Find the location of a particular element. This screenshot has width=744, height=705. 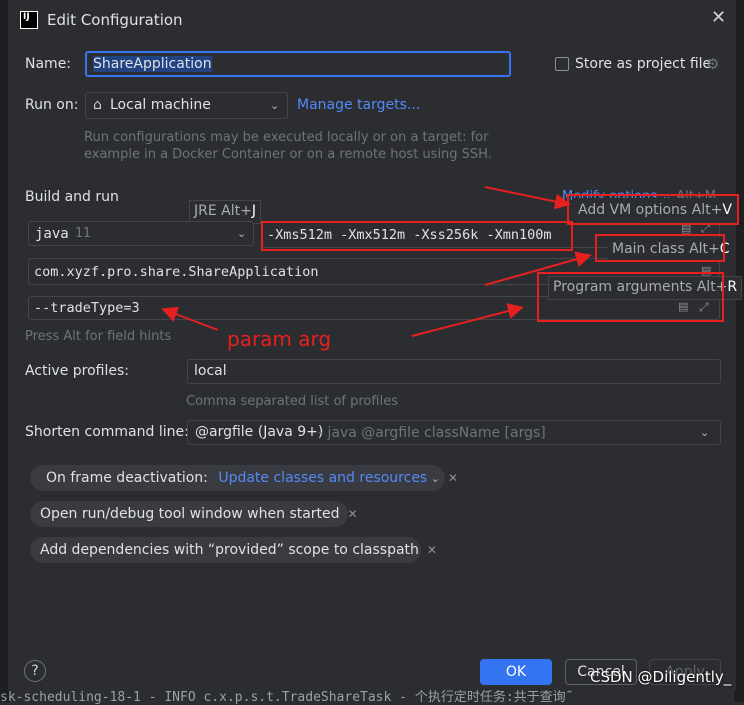

arrow-to-main-class is located at coordinates (538, 268).